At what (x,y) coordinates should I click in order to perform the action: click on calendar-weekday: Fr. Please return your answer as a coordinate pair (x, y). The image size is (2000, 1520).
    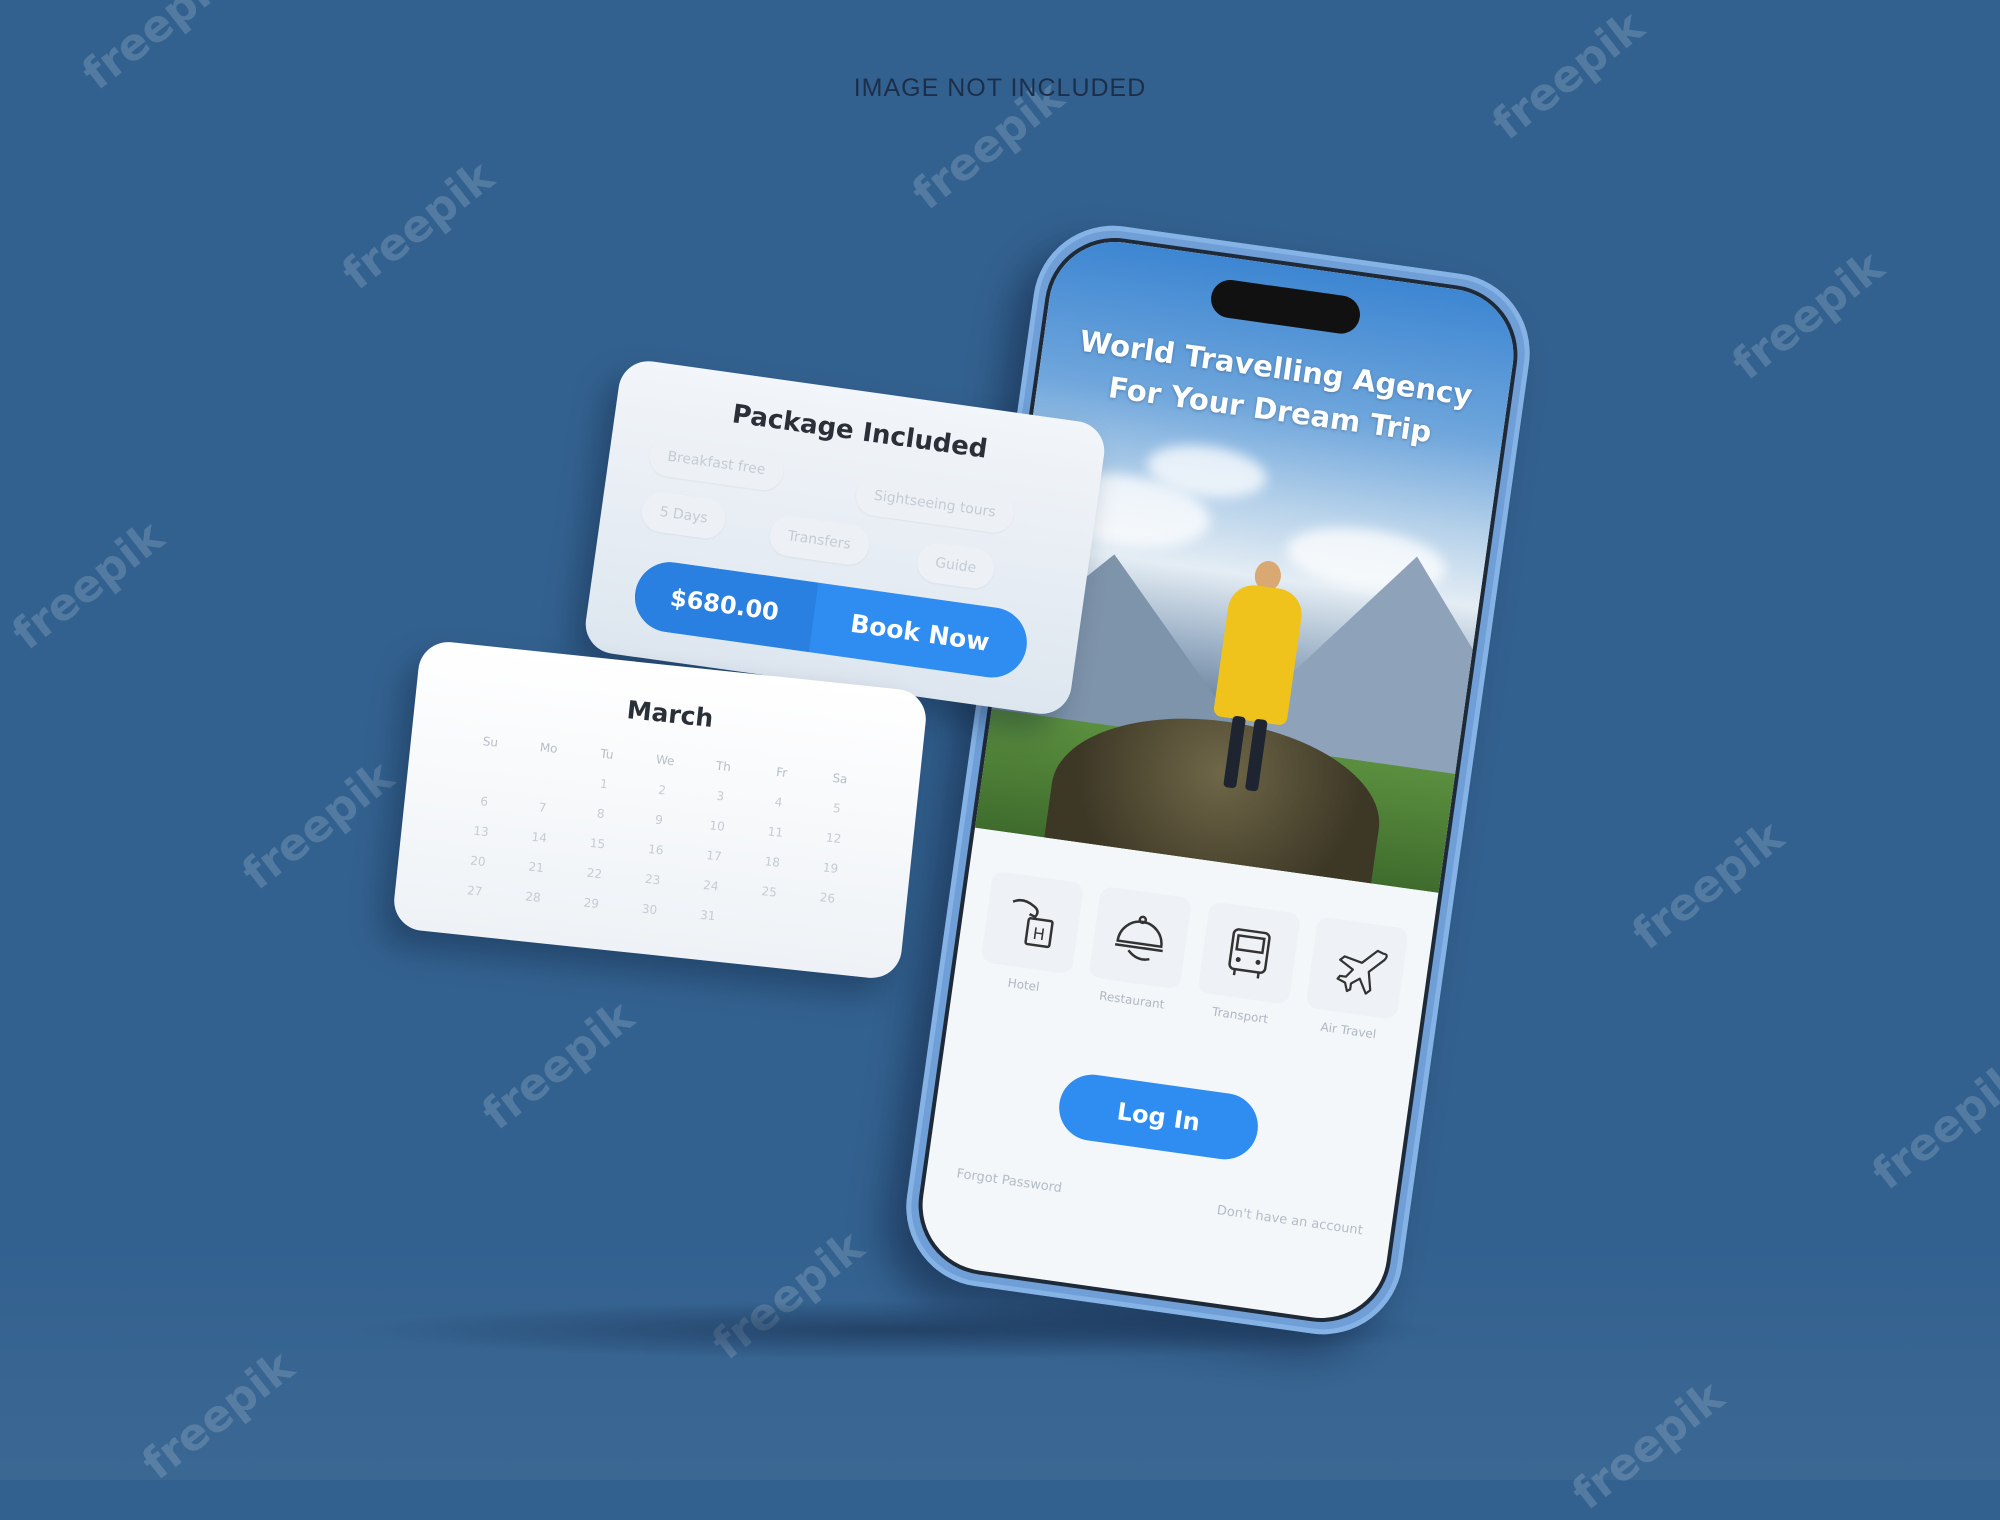
    Looking at the image, I should click on (781, 772).